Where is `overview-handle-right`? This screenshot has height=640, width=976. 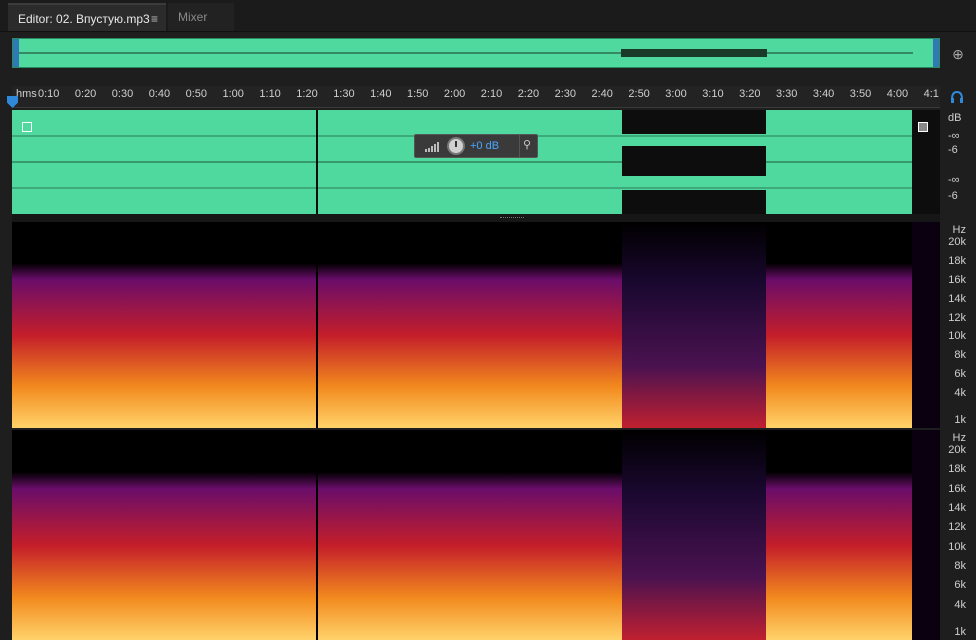 overview-handle-right is located at coordinates (936, 53).